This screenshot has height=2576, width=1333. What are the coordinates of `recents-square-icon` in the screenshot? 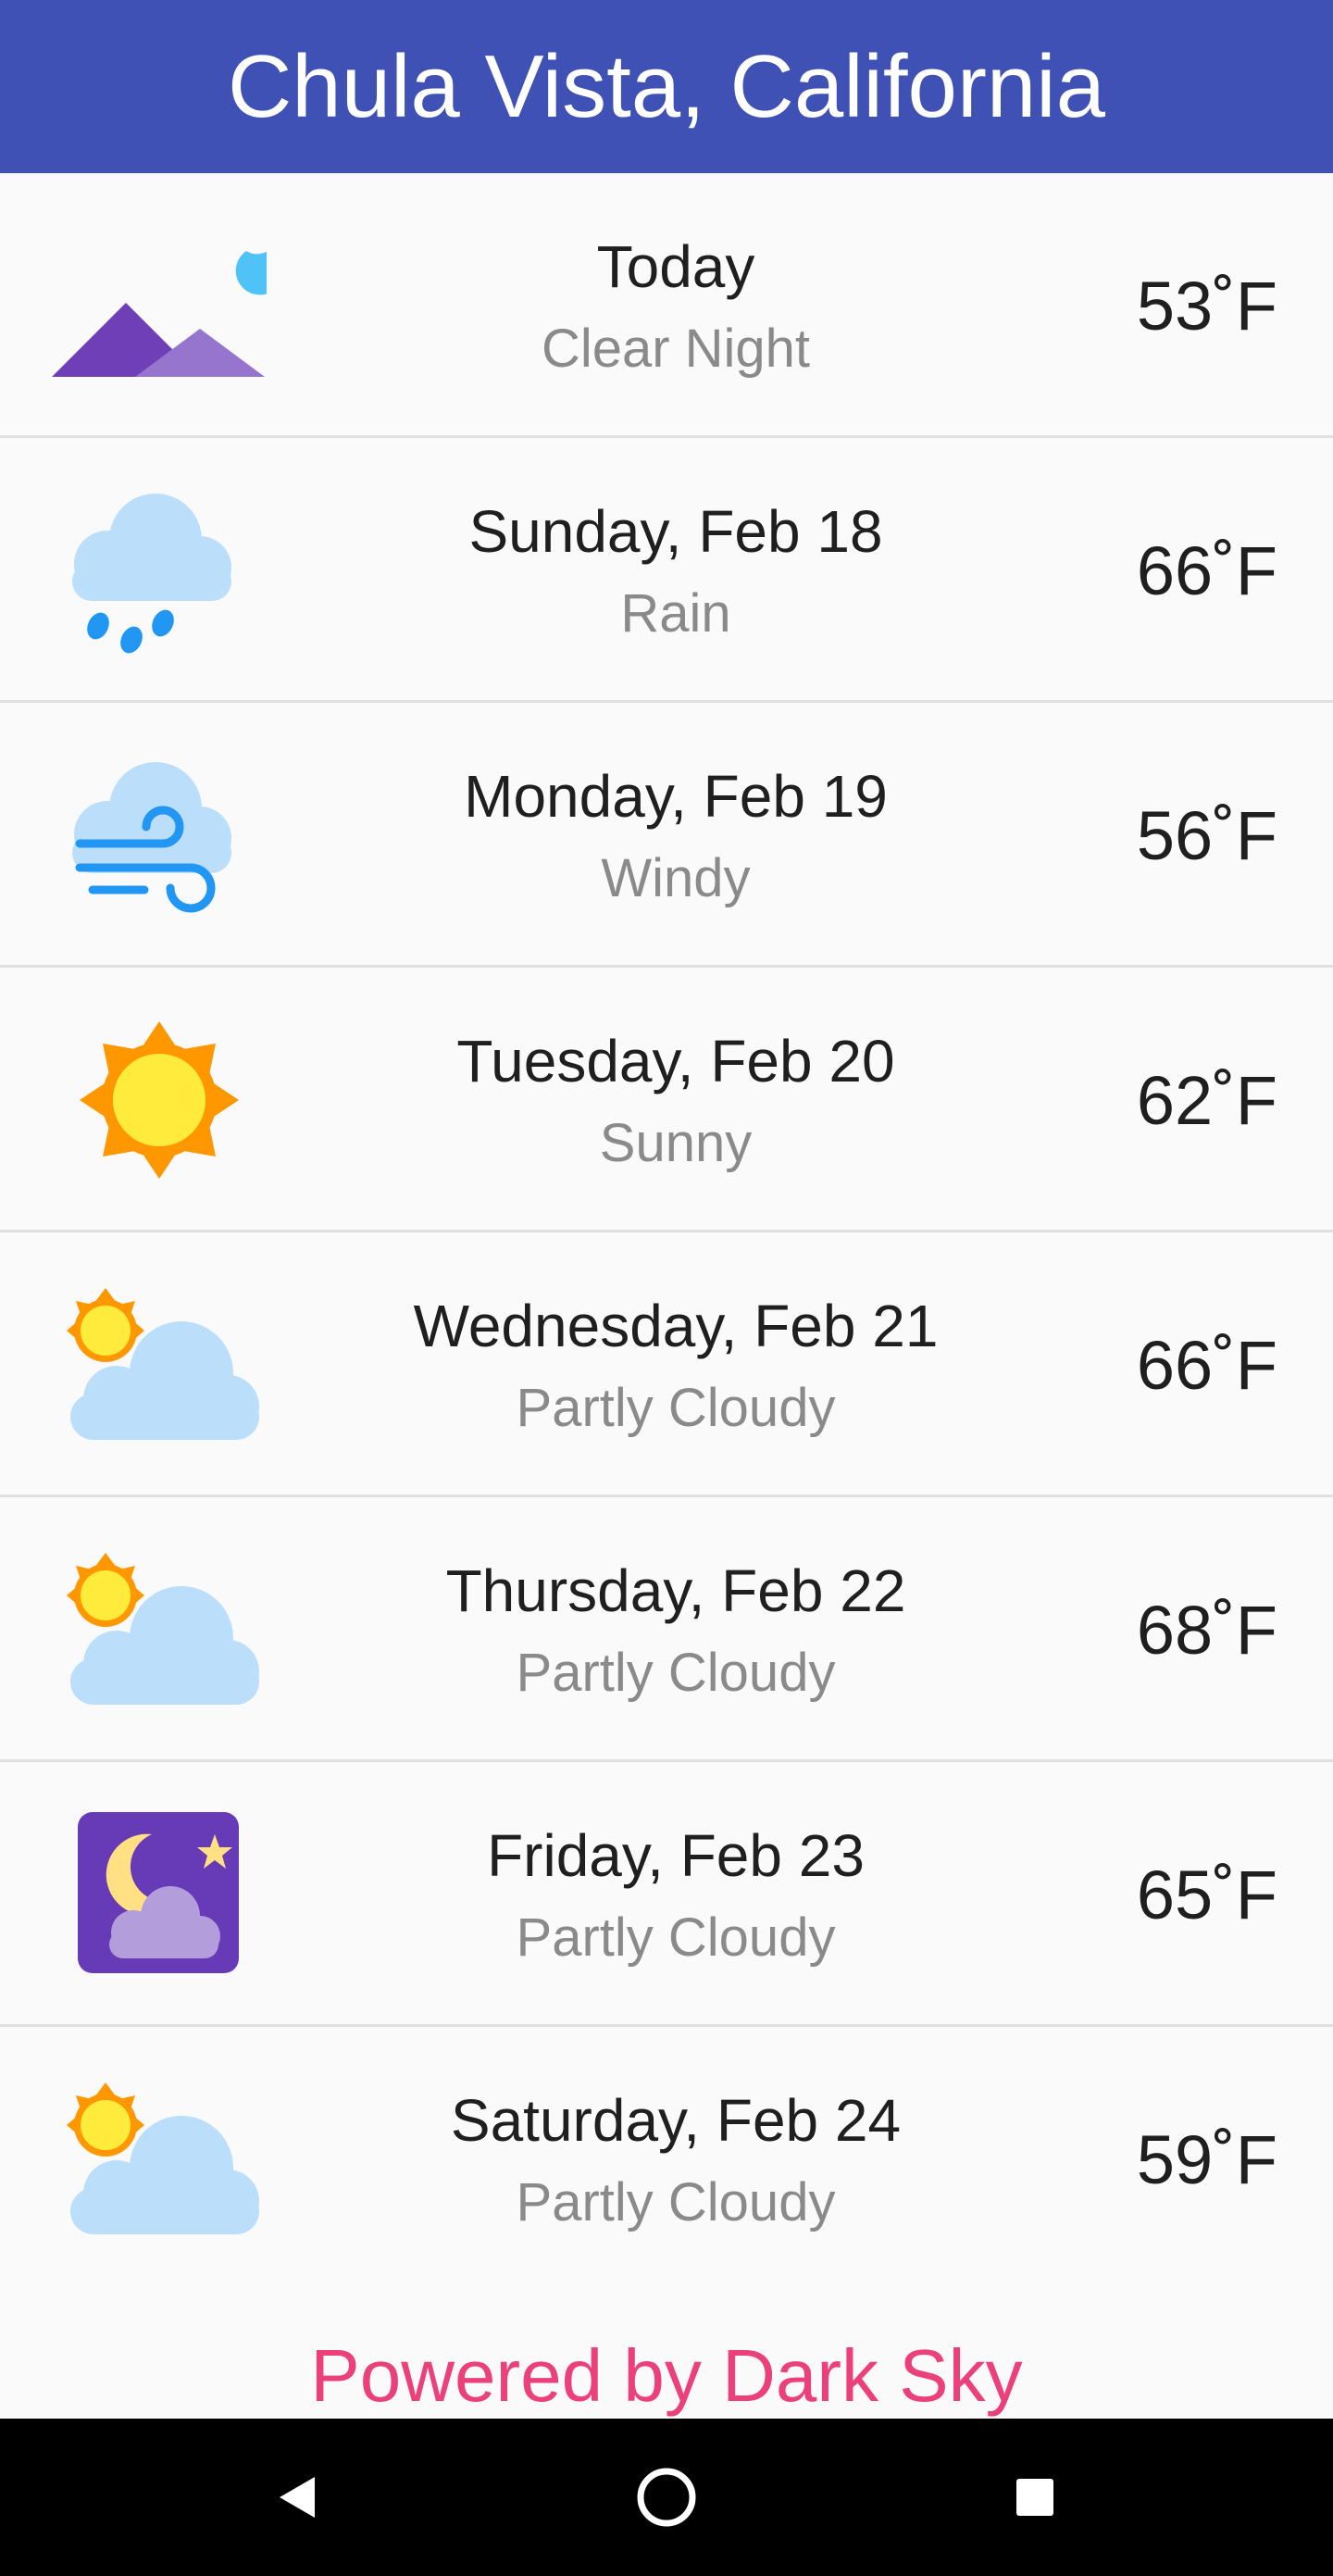 It's located at (1035, 2497).